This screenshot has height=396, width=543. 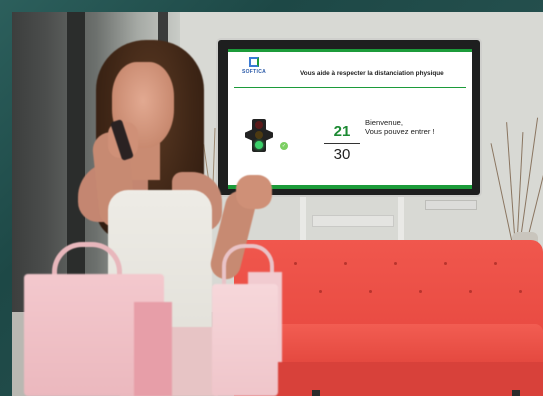 I want to click on fraction-divider, so click(x=342, y=143).